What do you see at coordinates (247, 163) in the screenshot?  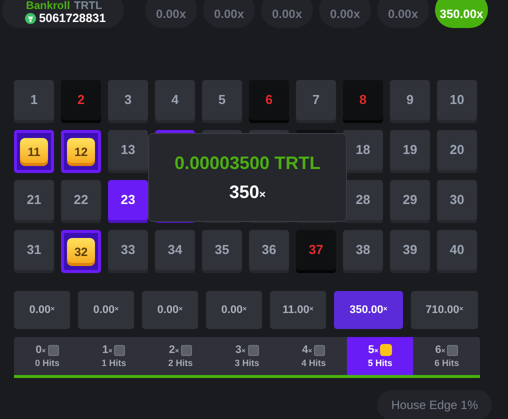 I see `win-amount: 0.00003500 TRTL` at bounding box center [247, 163].